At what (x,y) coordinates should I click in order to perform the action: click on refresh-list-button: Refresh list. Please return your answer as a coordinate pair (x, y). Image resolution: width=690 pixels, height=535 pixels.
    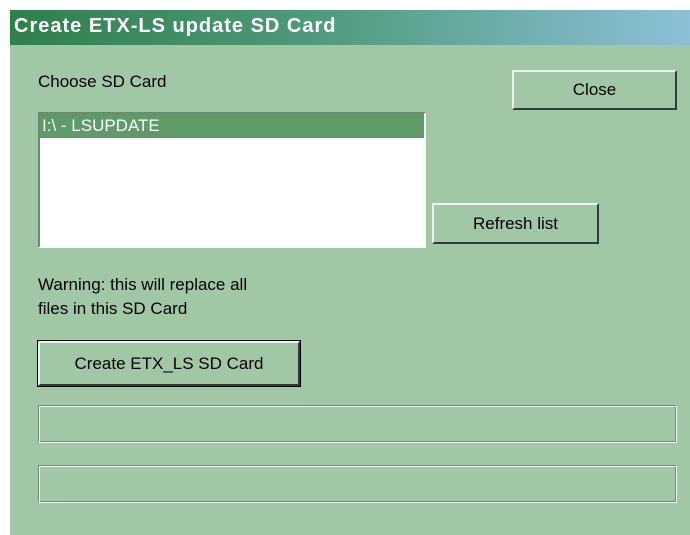
    Looking at the image, I should click on (515, 223).